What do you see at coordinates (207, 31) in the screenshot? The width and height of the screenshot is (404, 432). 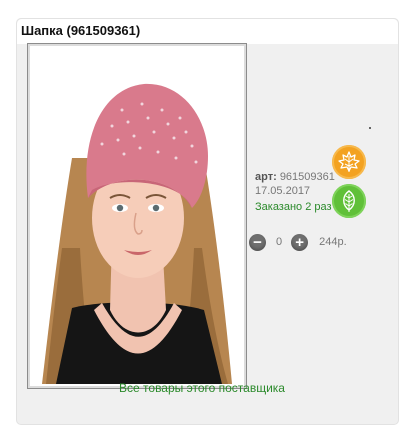 I see `title-bar: Шапка (961509361)` at bounding box center [207, 31].